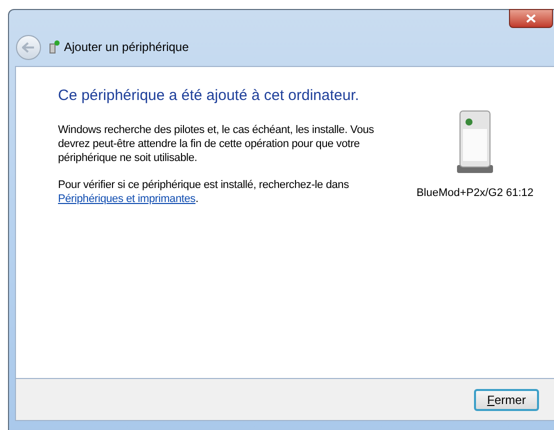 The width and height of the screenshot is (554, 430). I want to click on close-icon, so click(531, 18).